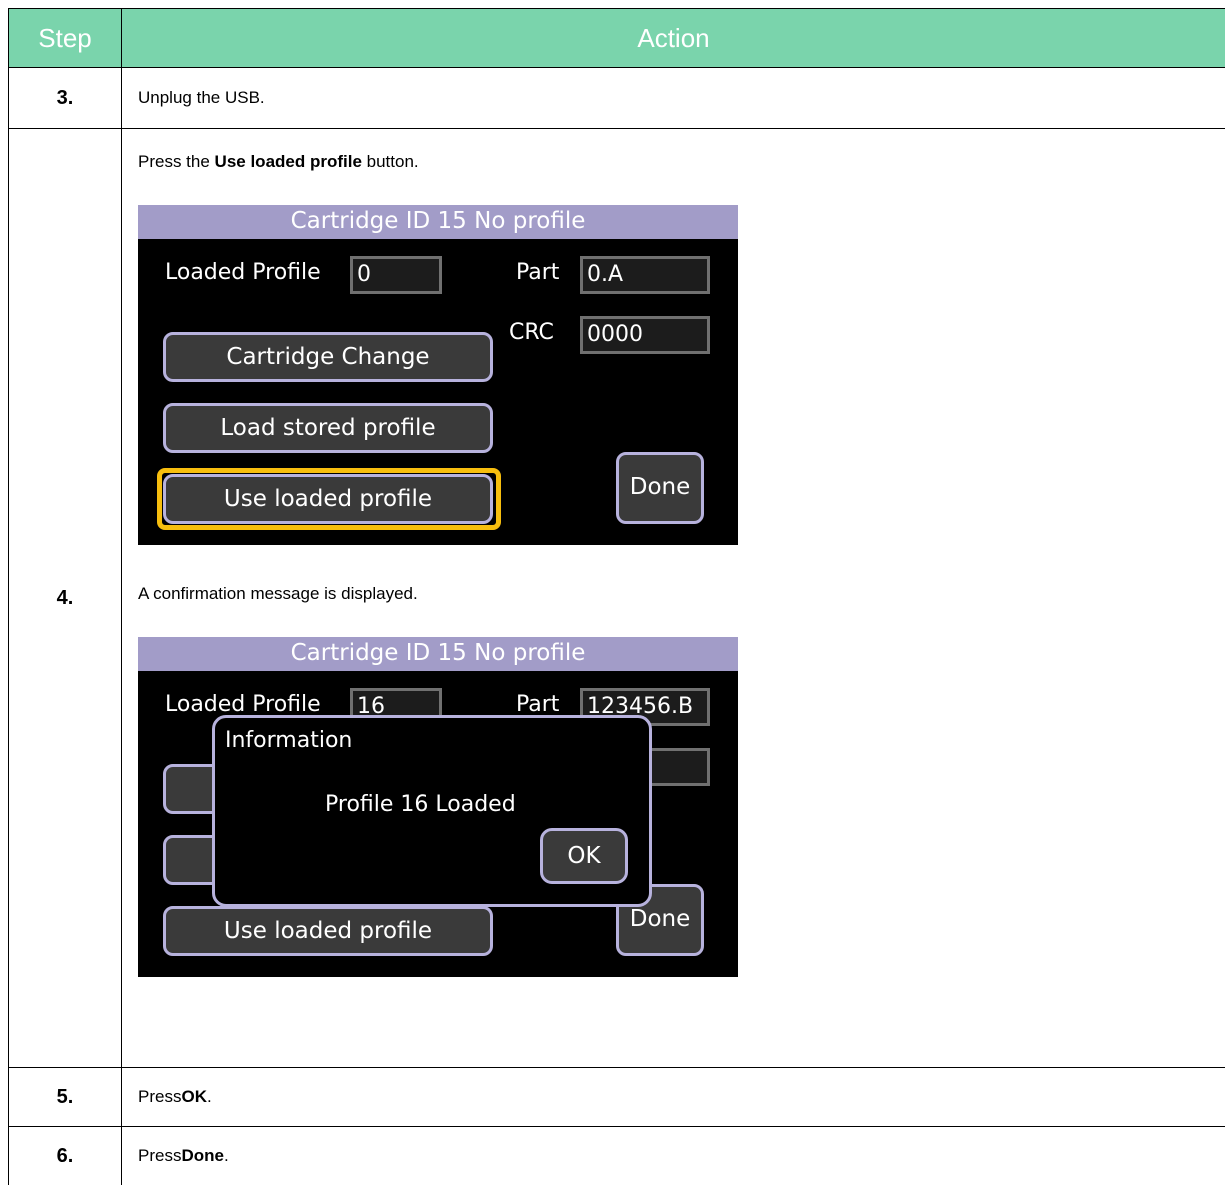  Describe the element at coordinates (288, 740) in the screenshot. I see `dialog-title: Information` at that location.